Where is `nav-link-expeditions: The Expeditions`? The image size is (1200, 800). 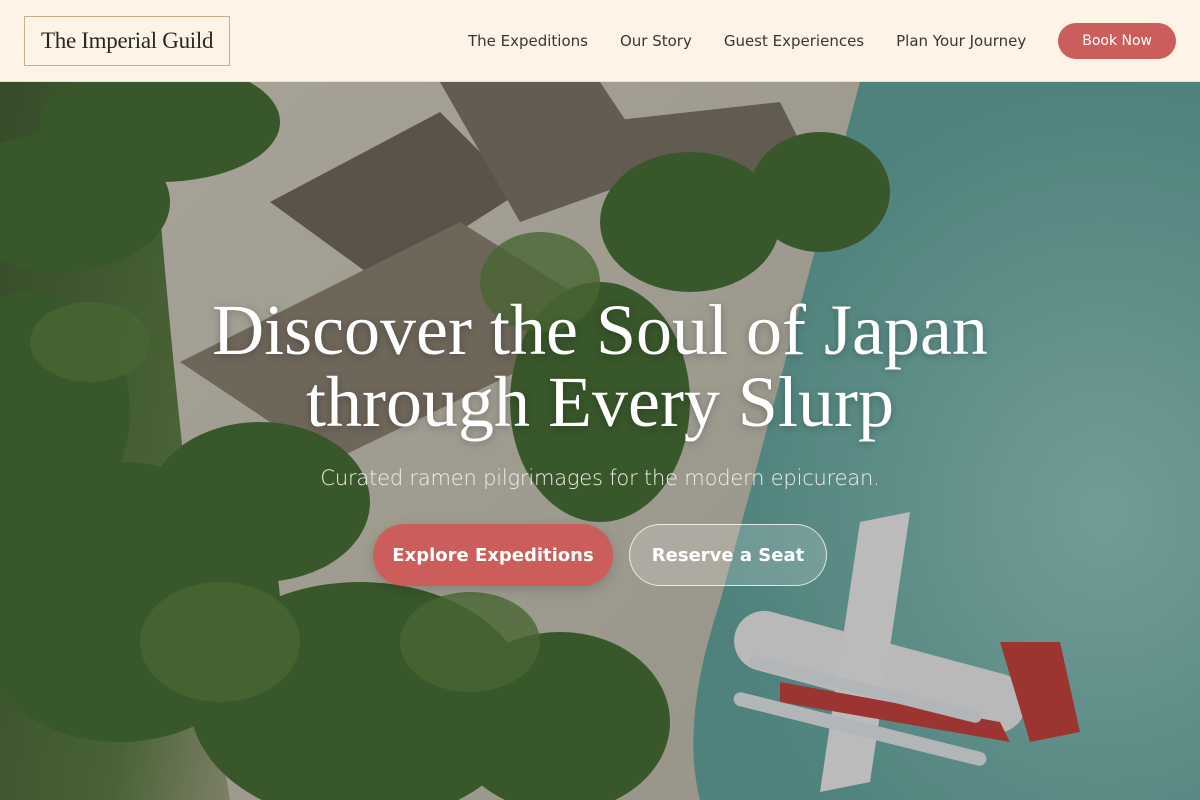
nav-link-expeditions: The Expeditions is located at coordinates (528, 41).